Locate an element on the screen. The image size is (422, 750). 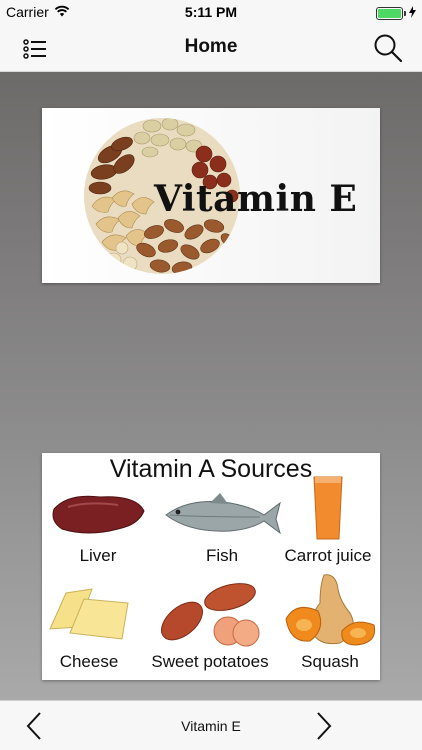
navigation-bar: Home is located at coordinates (211, 49).